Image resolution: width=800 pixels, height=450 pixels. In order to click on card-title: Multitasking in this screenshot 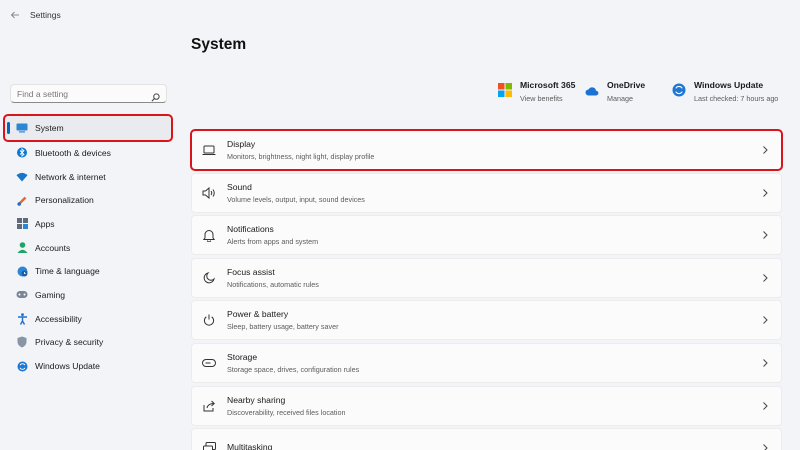, I will do `click(250, 445)`.